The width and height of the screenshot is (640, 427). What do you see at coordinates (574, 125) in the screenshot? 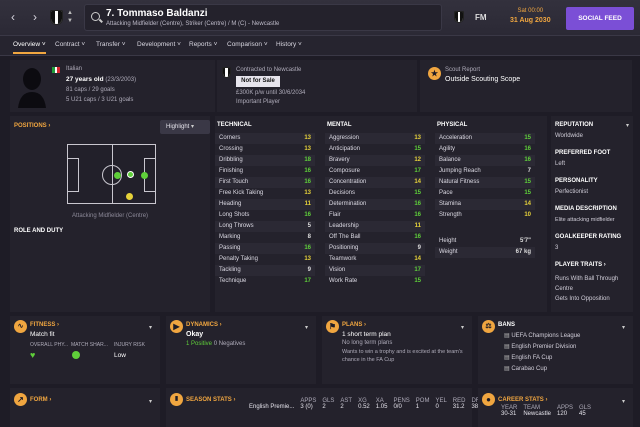
I see `reputation-label: REPUTATION` at bounding box center [574, 125].